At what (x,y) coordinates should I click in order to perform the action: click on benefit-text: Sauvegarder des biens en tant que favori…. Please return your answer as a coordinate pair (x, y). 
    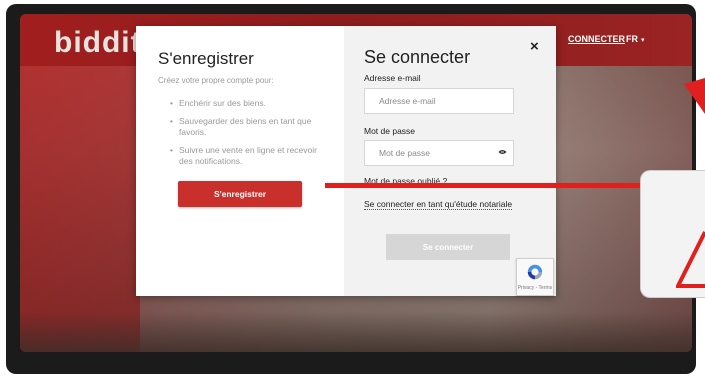
    Looking at the image, I should click on (245, 126).